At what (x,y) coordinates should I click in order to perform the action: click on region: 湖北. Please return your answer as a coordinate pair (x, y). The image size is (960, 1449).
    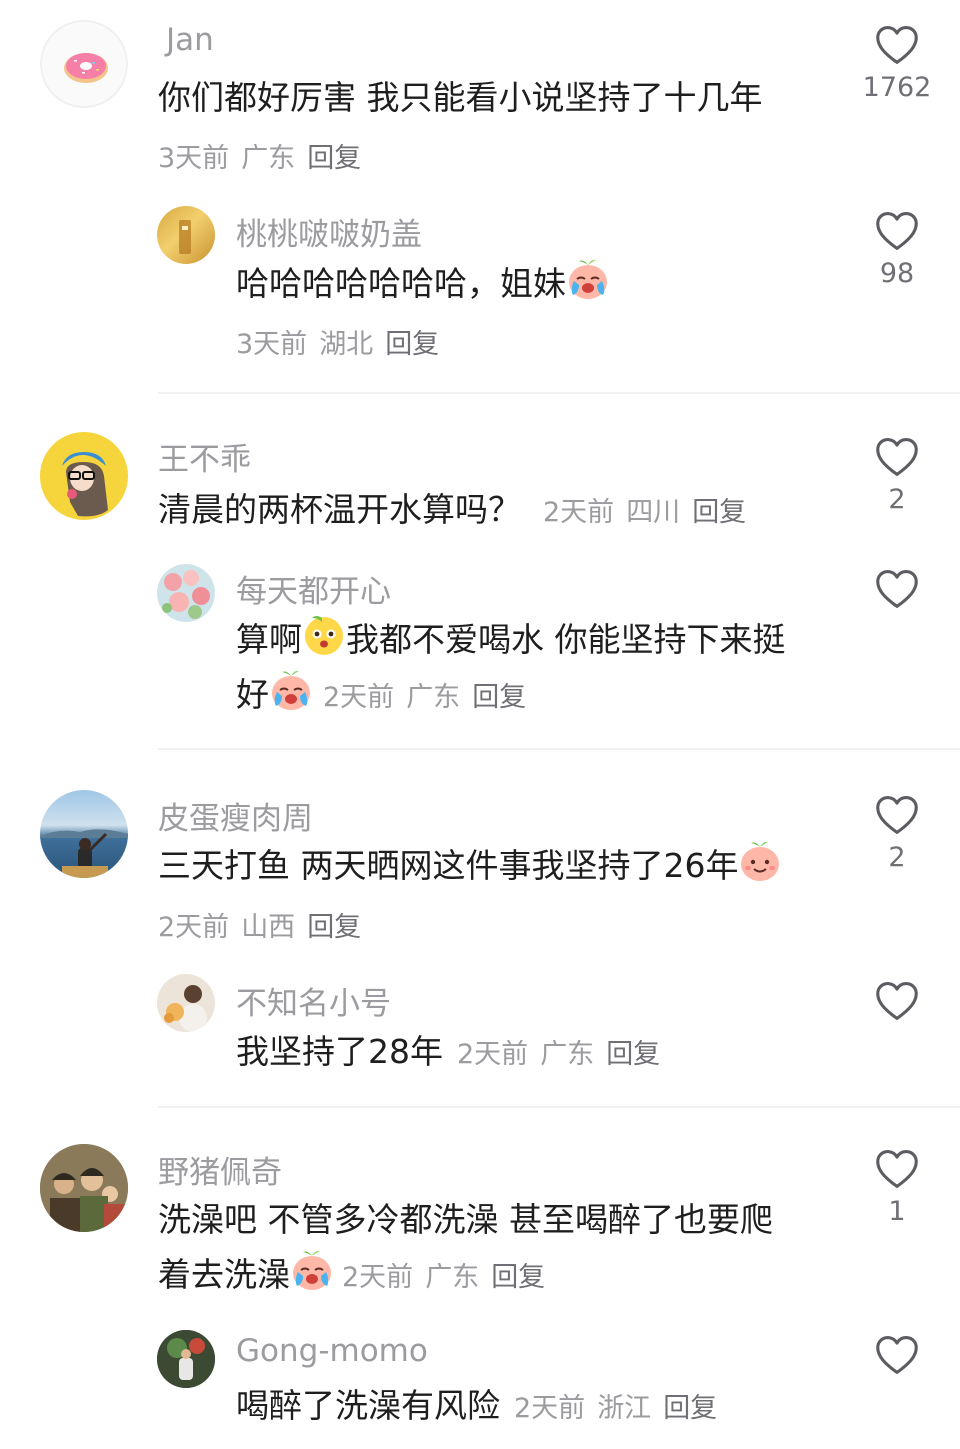
    Looking at the image, I should click on (346, 344).